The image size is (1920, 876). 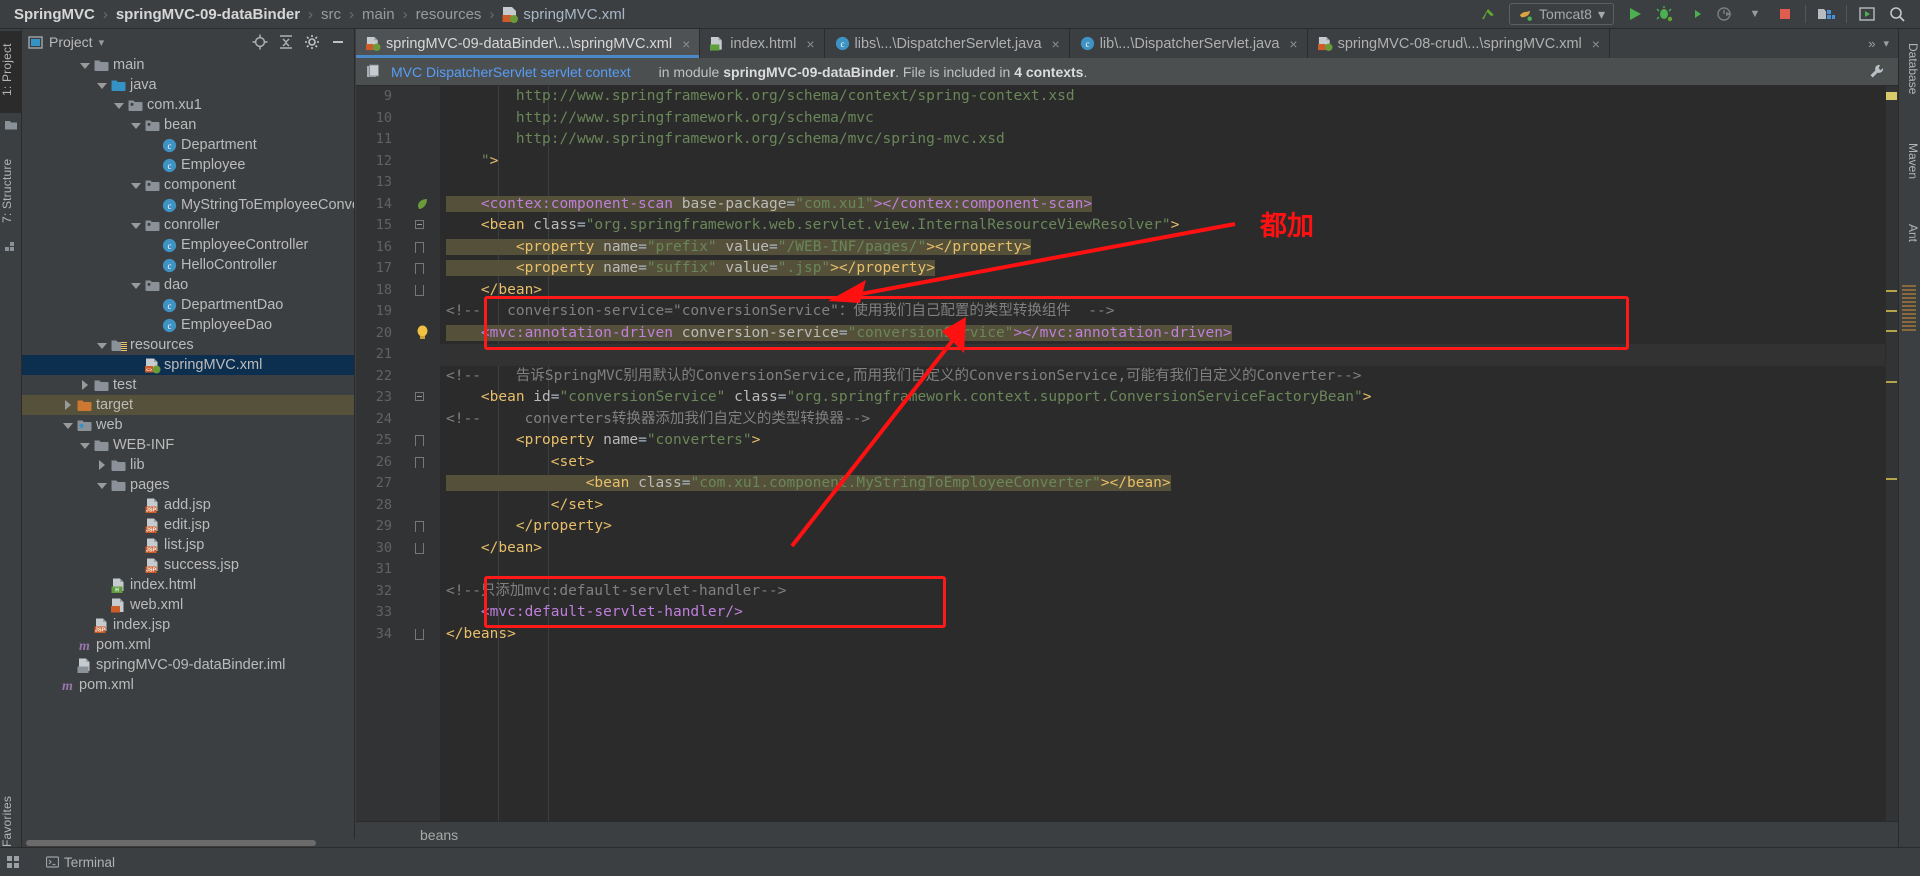 I want to click on tree-node-pom-xml: m pom.xml, so click(x=188, y=685).